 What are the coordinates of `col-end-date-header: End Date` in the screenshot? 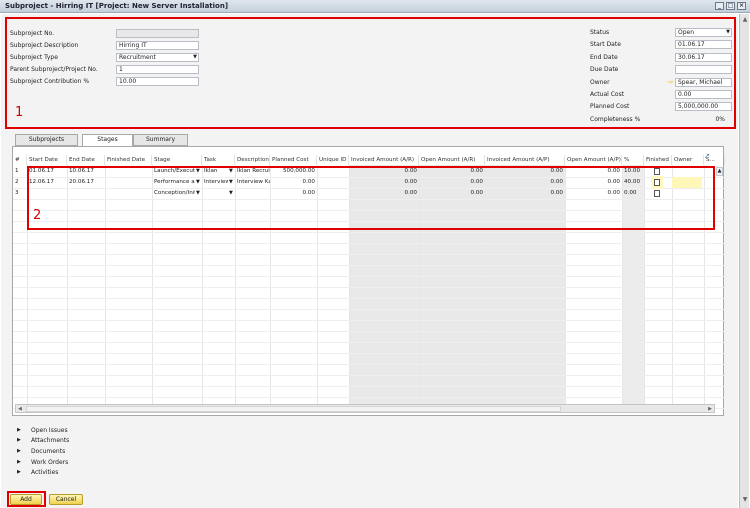 It's located at (86, 160).